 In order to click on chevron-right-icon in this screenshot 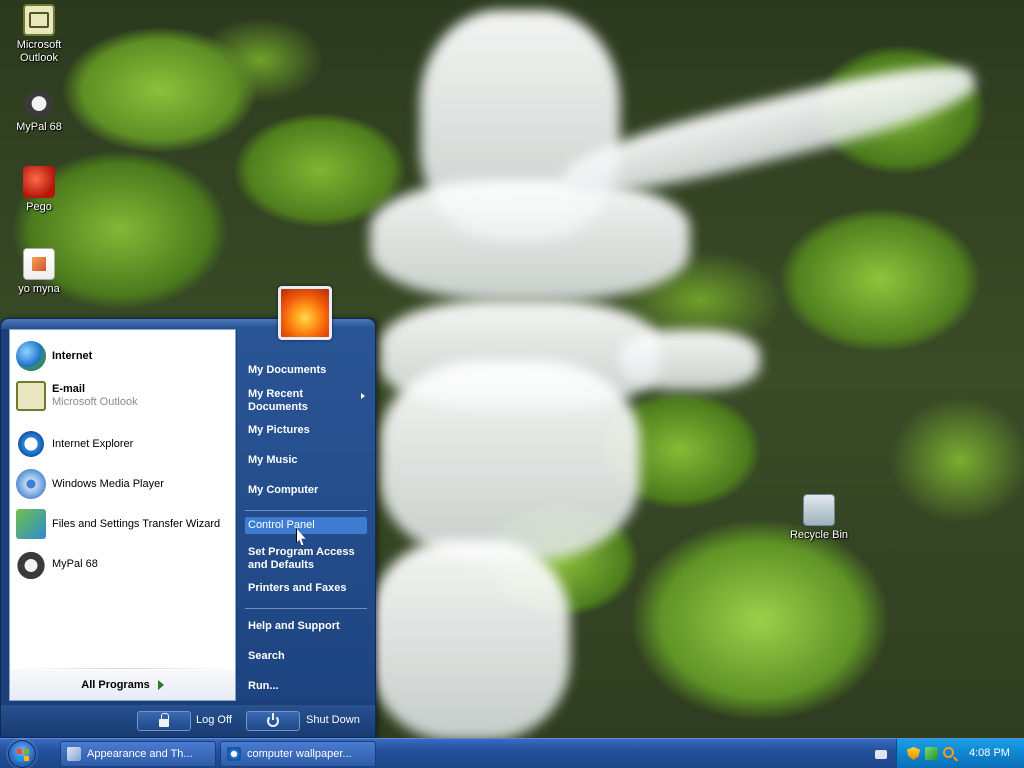, I will do `click(363, 396)`.